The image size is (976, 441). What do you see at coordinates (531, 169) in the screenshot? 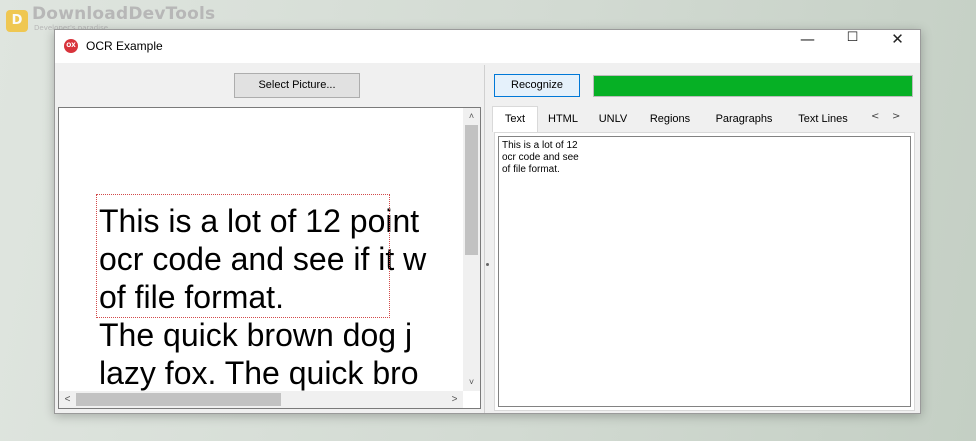
I see `ocr-text-line: of file format.` at bounding box center [531, 169].